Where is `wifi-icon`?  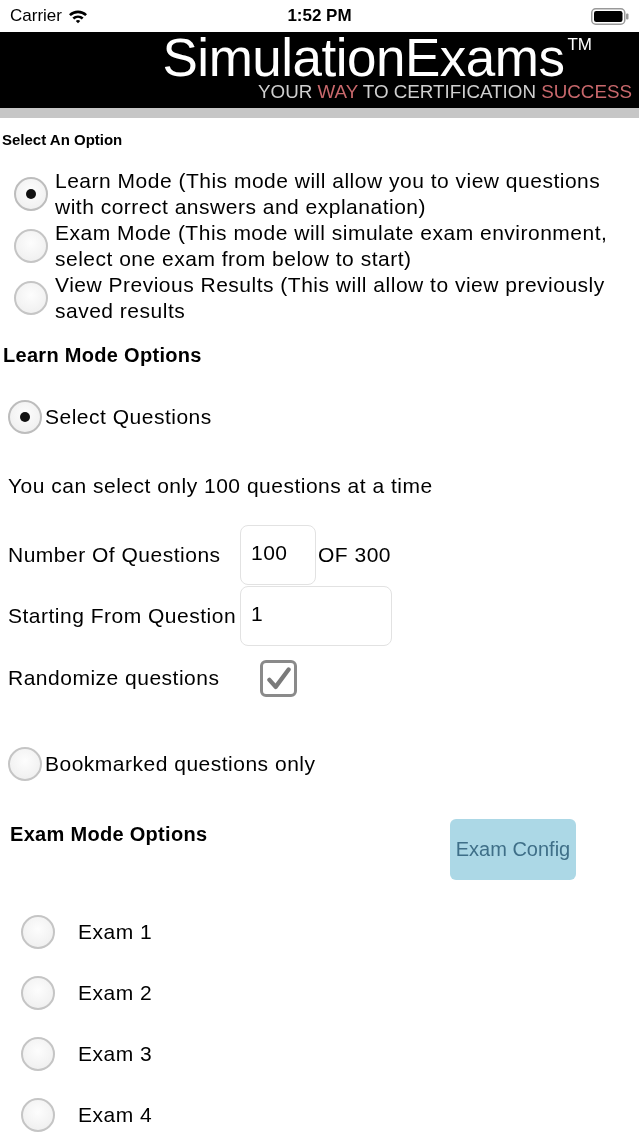 wifi-icon is located at coordinates (77, 16).